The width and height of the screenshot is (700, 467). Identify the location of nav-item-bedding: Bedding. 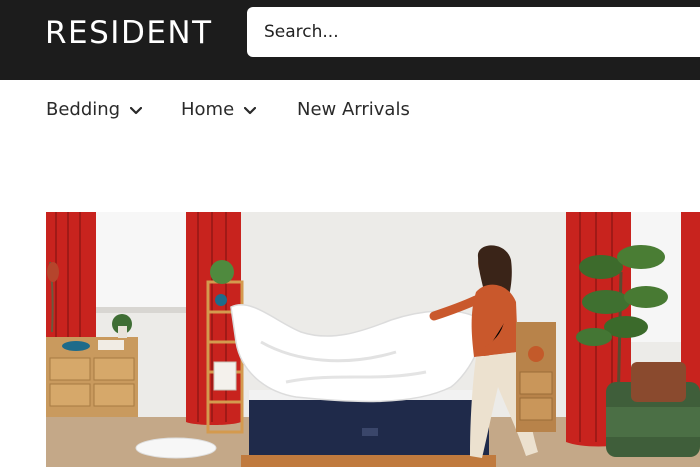
(94, 109).